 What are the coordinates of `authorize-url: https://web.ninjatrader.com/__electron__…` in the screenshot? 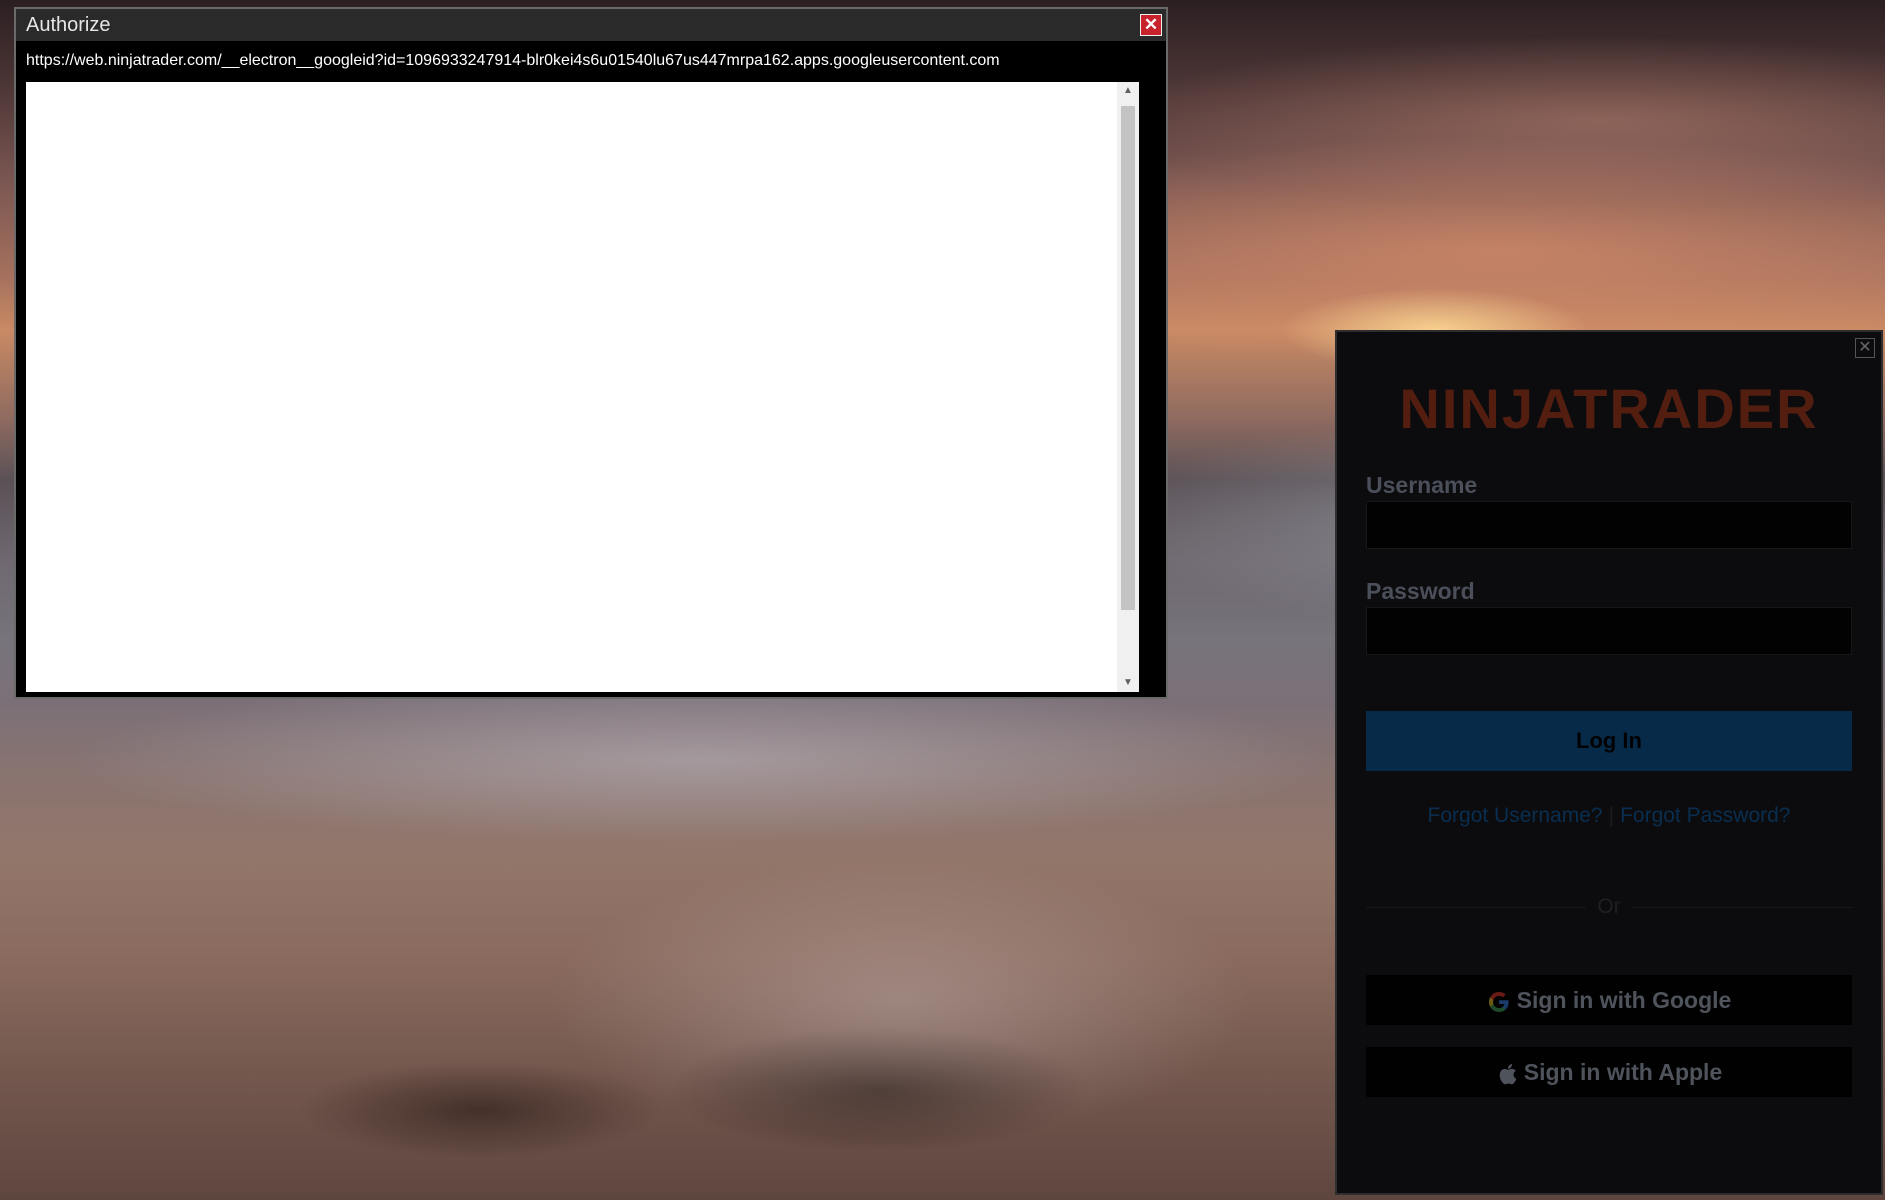 It's located at (513, 60).